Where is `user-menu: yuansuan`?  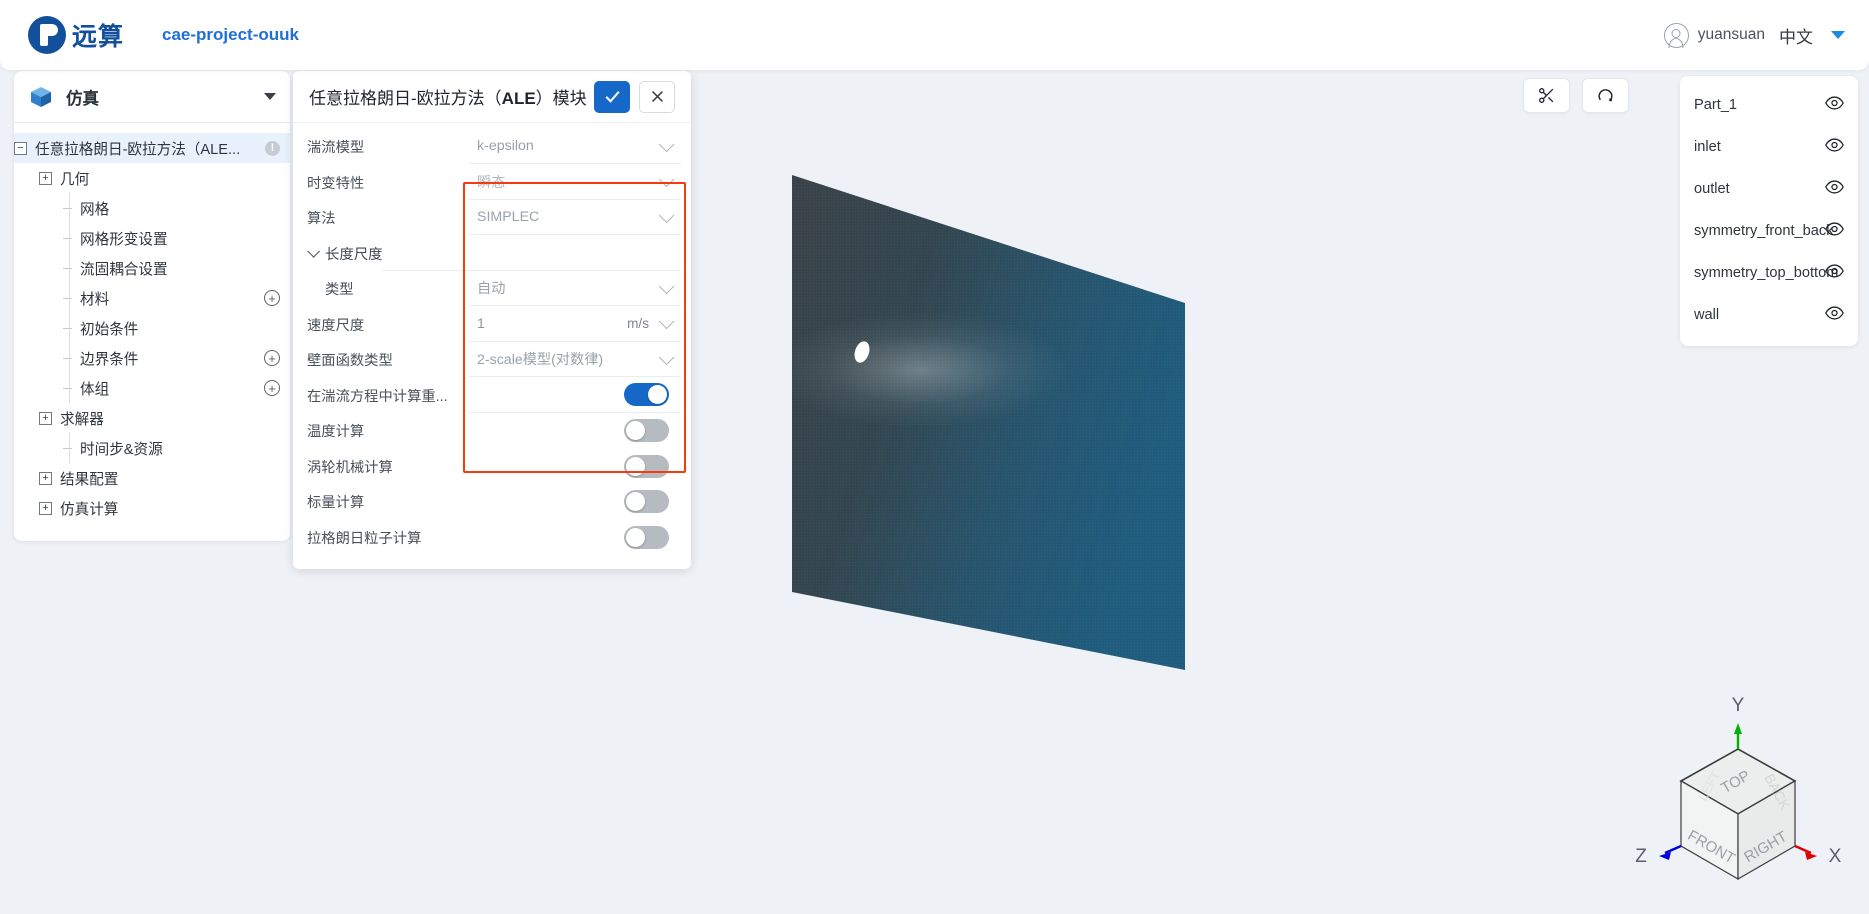 user-menu: yuansuan is located at coordinates (1714, 35).